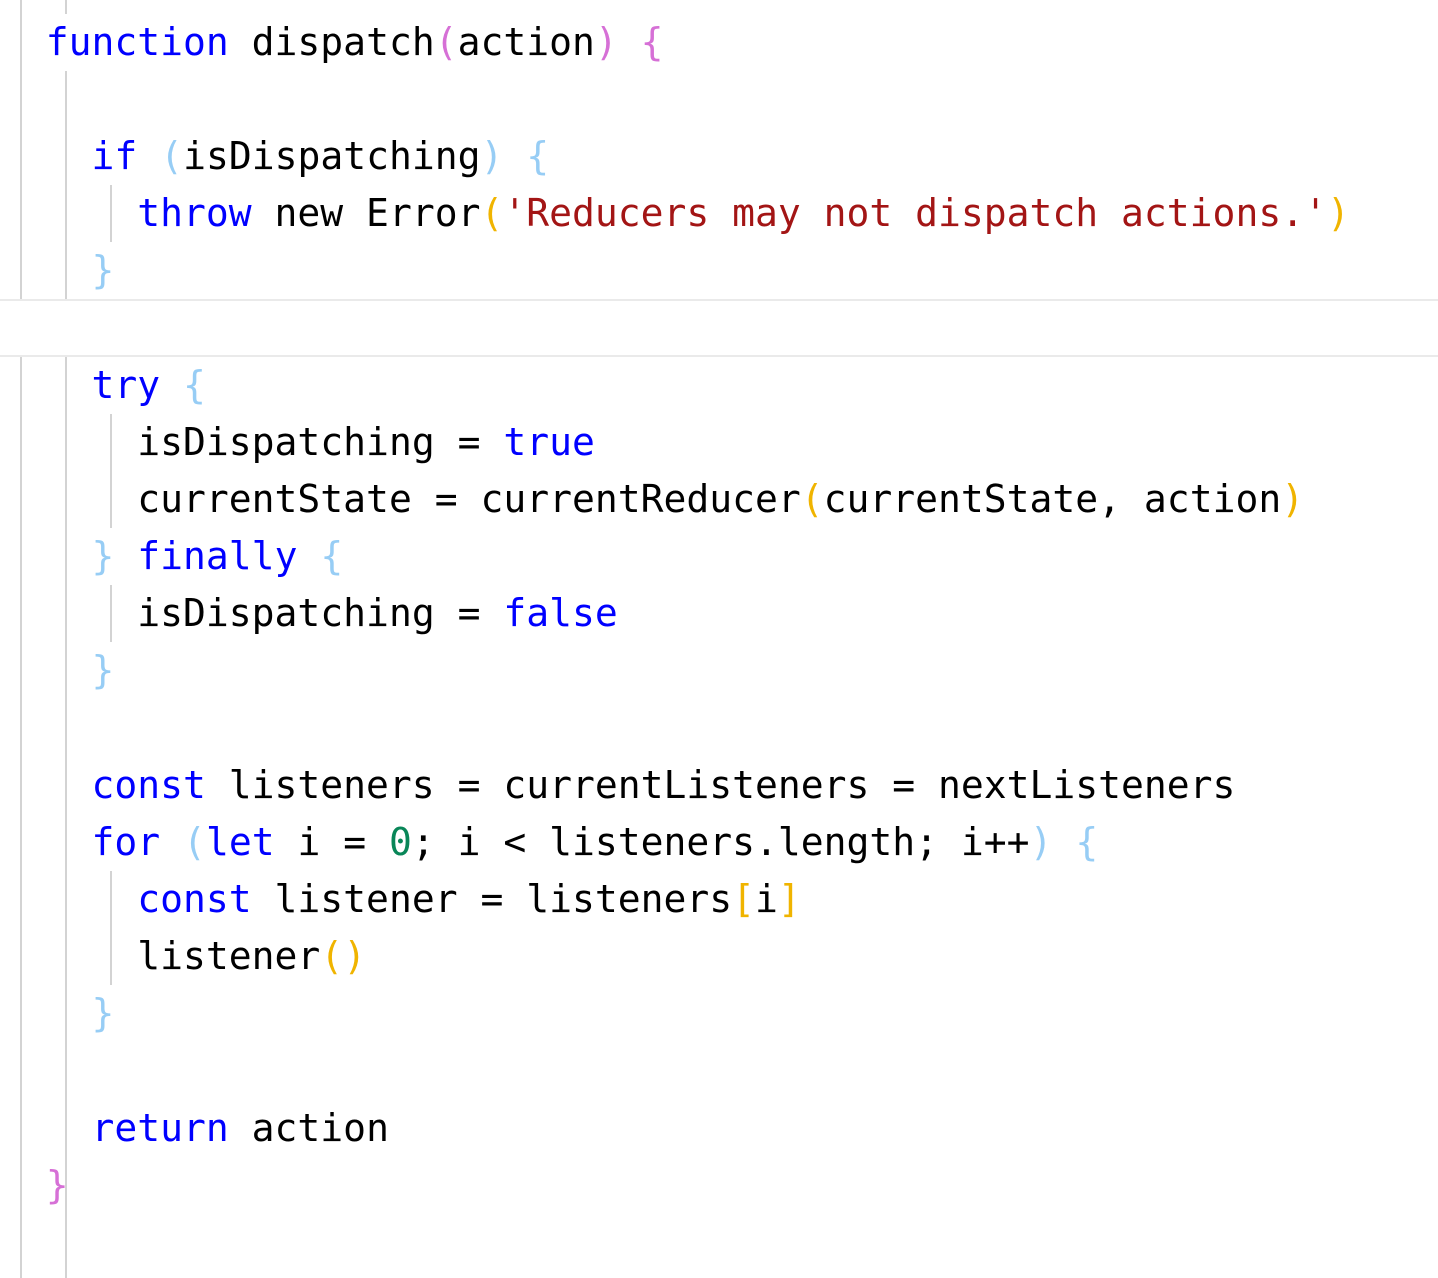 The image size is (1438, 1278). What do you see at coordinates (560, 613) in the screenshot?
I see `code-token: false` at bounding box center [560, 613].